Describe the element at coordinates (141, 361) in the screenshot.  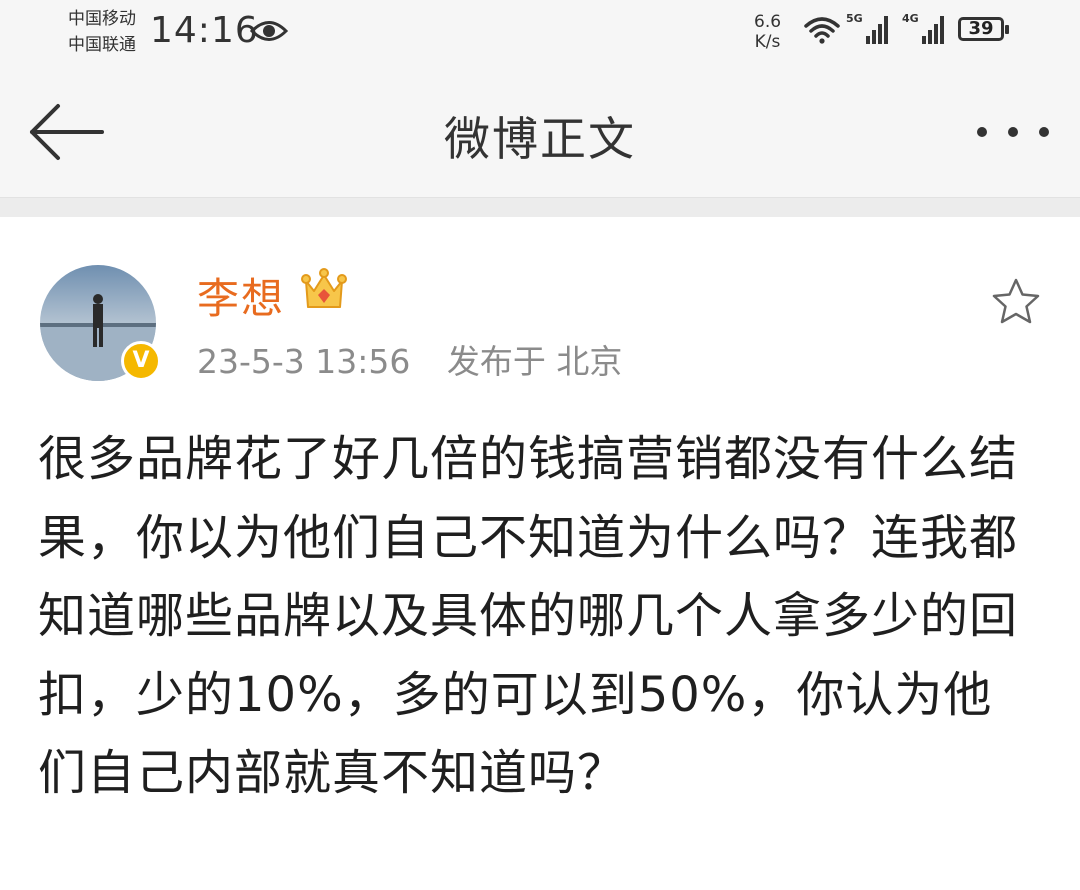
I see `verified-badge: V` at that location.